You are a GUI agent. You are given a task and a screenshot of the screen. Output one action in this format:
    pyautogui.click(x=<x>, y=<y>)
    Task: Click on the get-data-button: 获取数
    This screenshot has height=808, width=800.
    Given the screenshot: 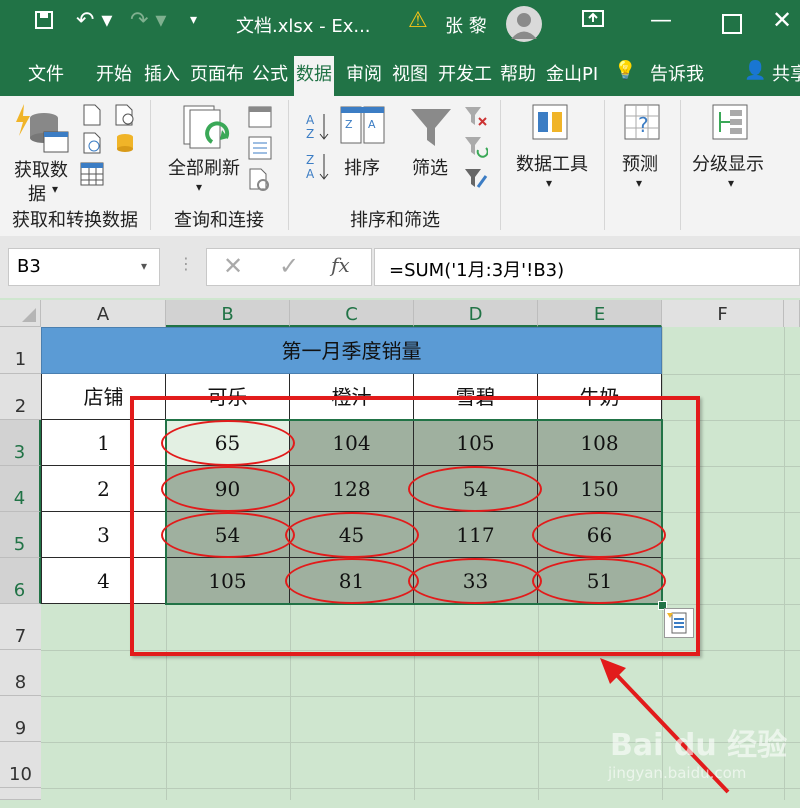 What is the action you would take?
    pyautogui.click(x=41, y=169)
    